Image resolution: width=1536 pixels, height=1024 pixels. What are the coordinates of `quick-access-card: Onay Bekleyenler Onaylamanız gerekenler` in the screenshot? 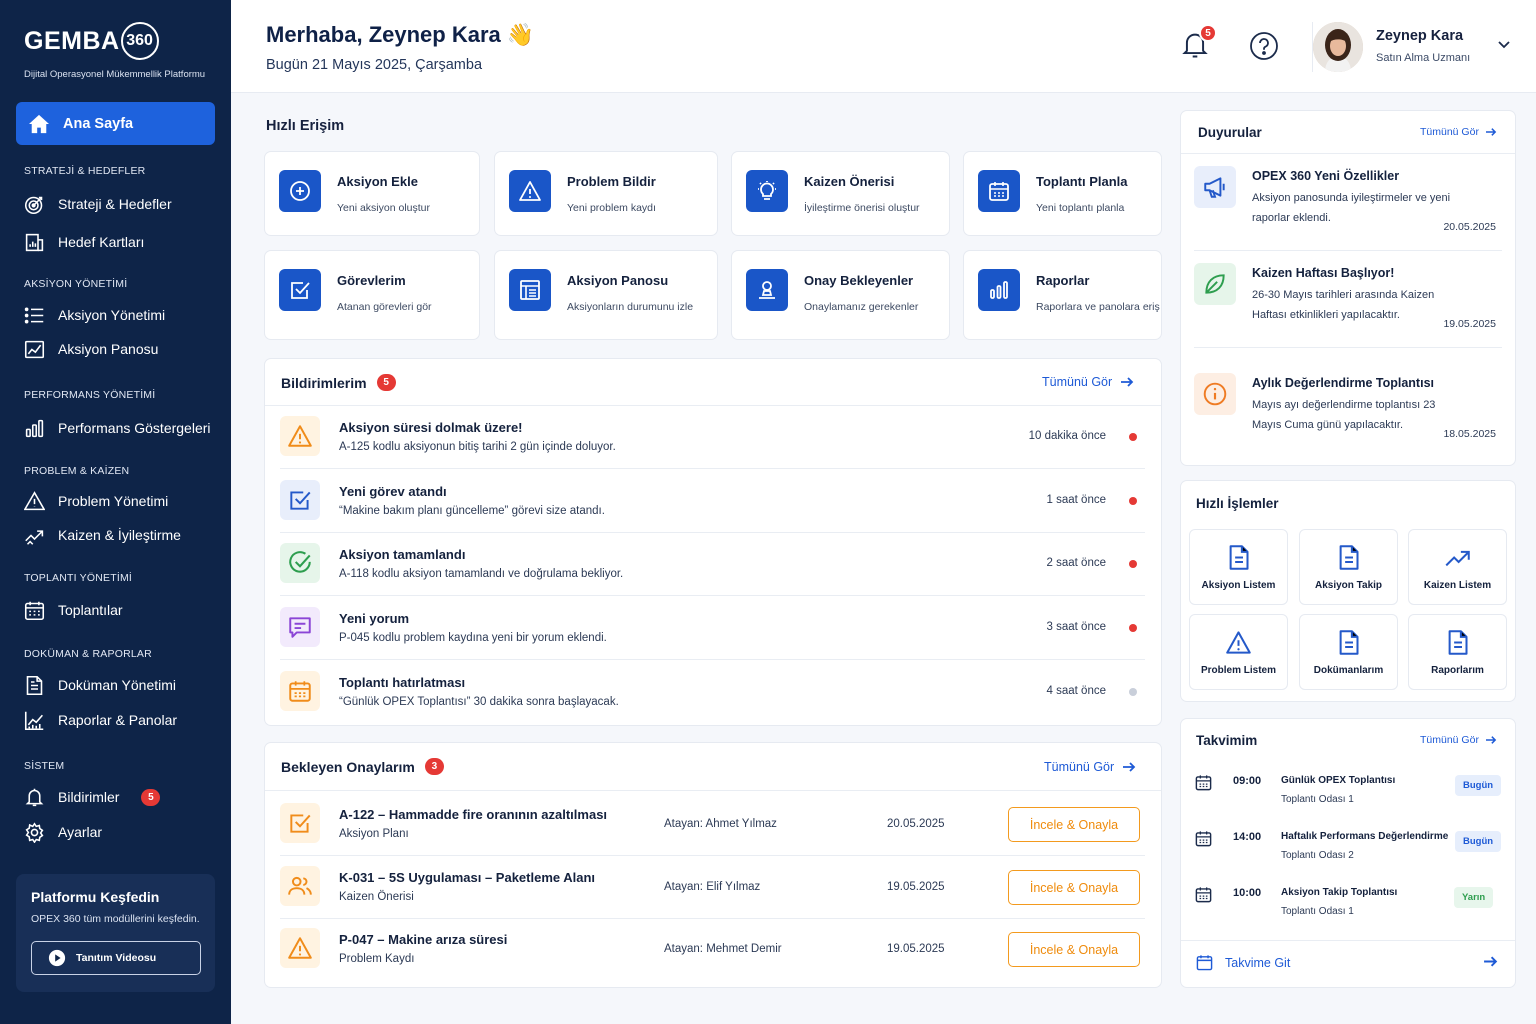 It's located at (840, 295).